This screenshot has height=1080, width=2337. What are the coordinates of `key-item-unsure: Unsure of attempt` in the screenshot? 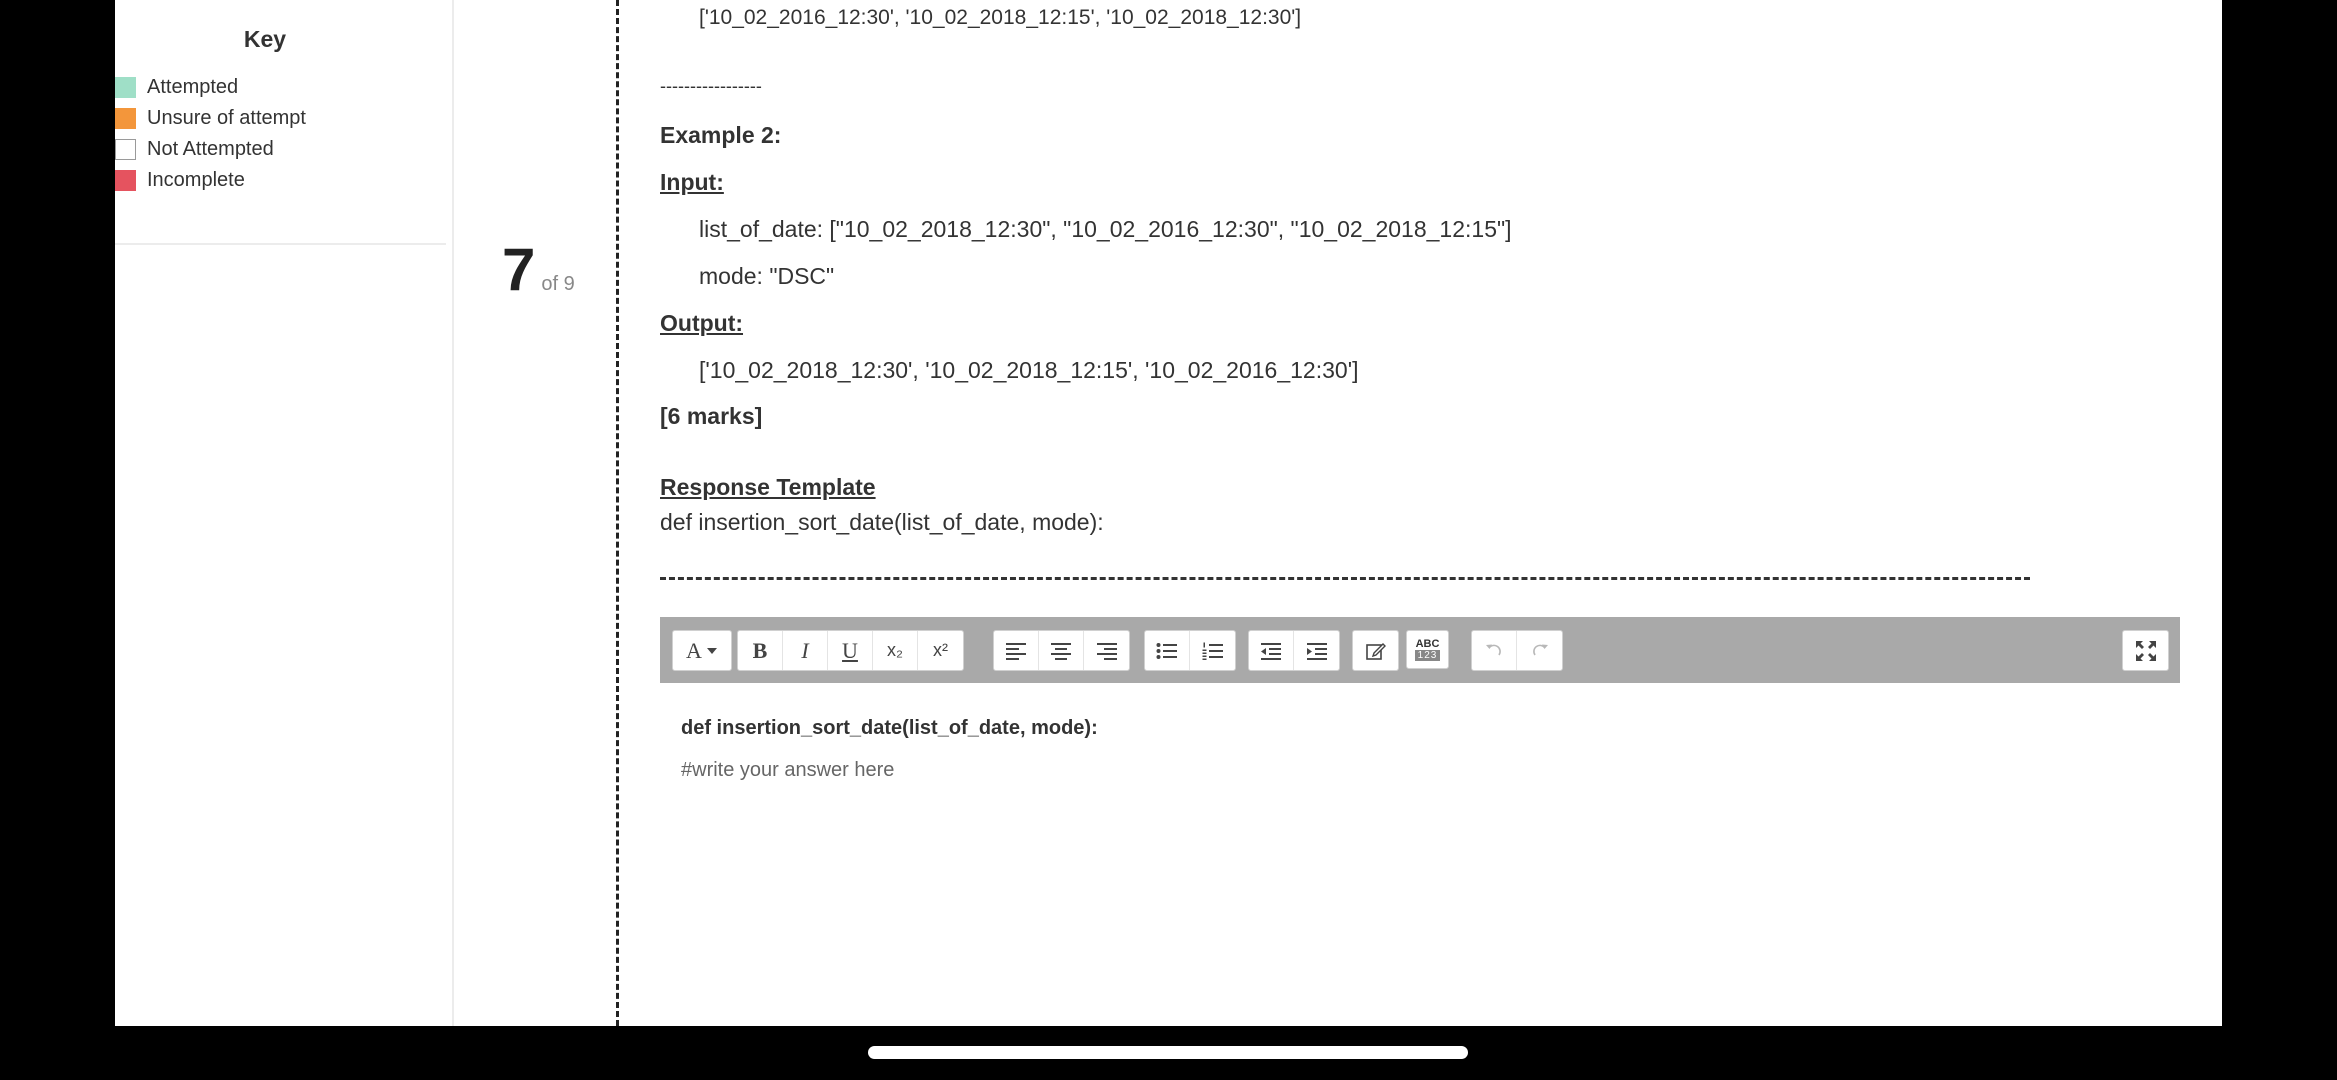 It's located at (210, 118).